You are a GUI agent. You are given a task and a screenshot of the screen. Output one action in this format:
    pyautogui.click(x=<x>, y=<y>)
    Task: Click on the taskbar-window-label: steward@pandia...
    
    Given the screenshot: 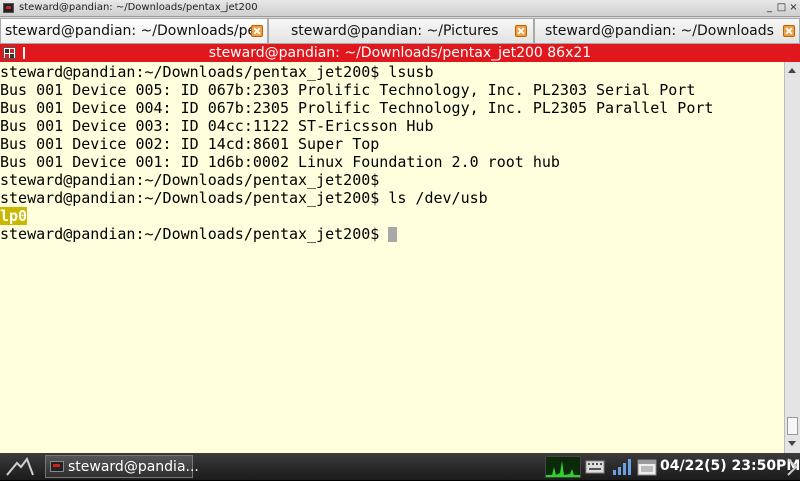 What is the action you would take?
    pyautogui.click(x=133, y=467)
    